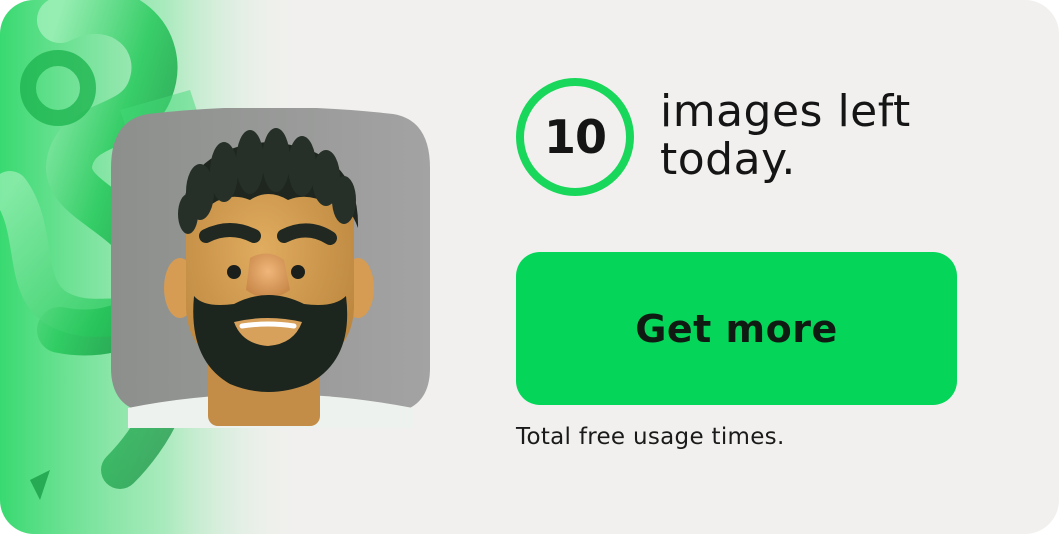 The height and width of the screenshot is (534, 1059). Describe the element at coordinates (785, 111) in the screenshot. I see `headline-line-1: images left` at that location.